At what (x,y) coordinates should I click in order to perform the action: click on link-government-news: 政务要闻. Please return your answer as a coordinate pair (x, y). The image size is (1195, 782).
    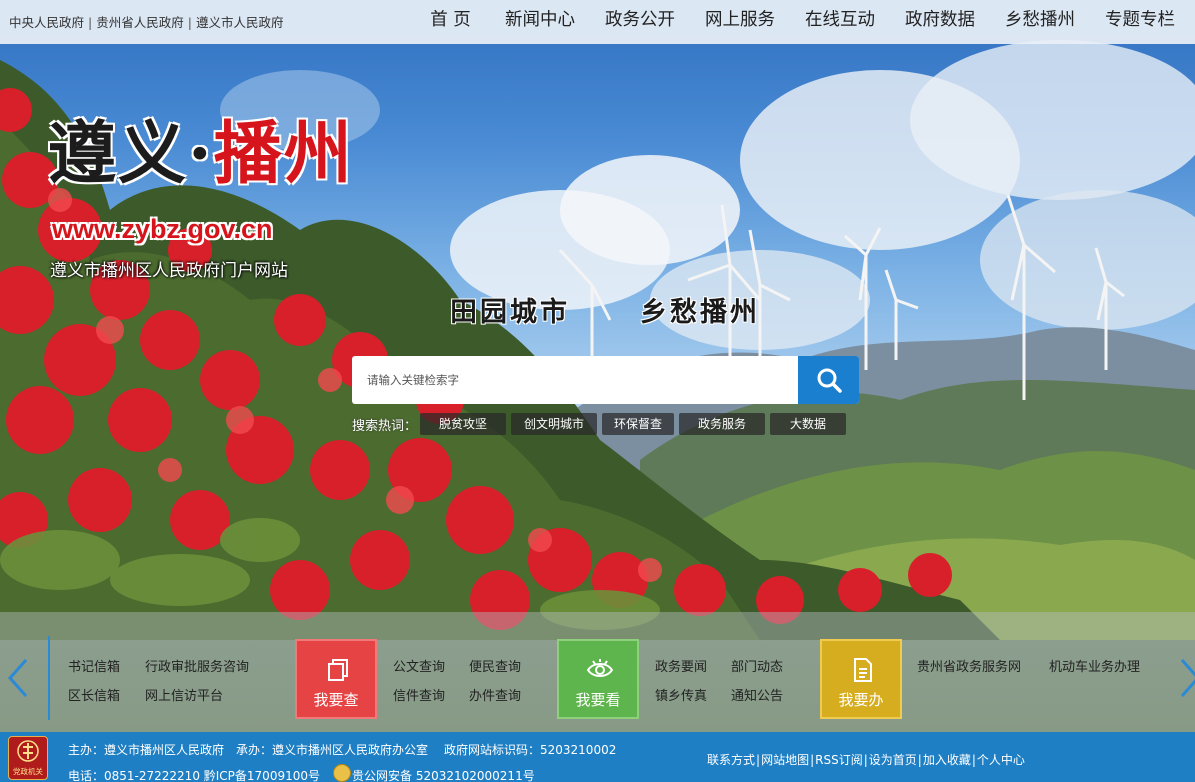
    Looking at the image, I should click on (681, 665).